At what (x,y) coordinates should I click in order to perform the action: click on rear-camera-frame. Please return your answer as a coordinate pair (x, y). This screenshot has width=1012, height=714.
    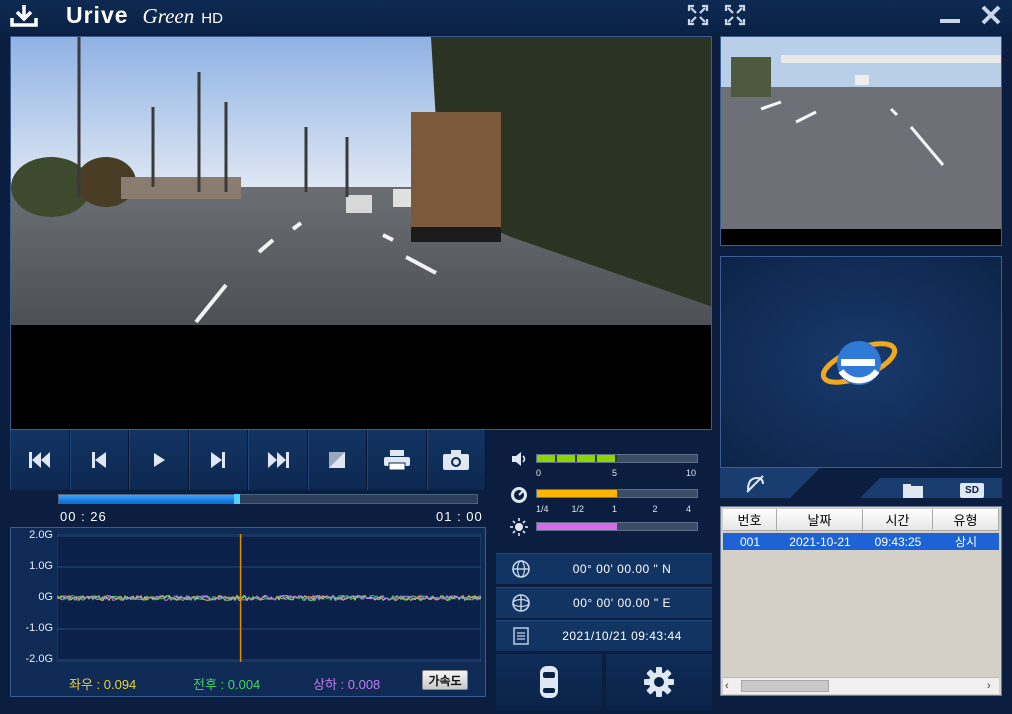
    Looking at the image, I should click on (861, 141).